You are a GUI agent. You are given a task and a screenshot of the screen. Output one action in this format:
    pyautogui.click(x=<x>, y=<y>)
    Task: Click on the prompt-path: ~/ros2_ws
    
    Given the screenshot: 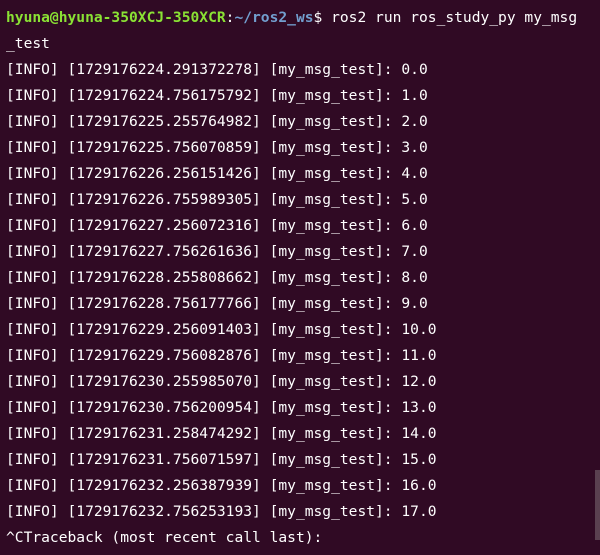 What is the action you would take?
    pyautogui.click(x=274, y=17)
    